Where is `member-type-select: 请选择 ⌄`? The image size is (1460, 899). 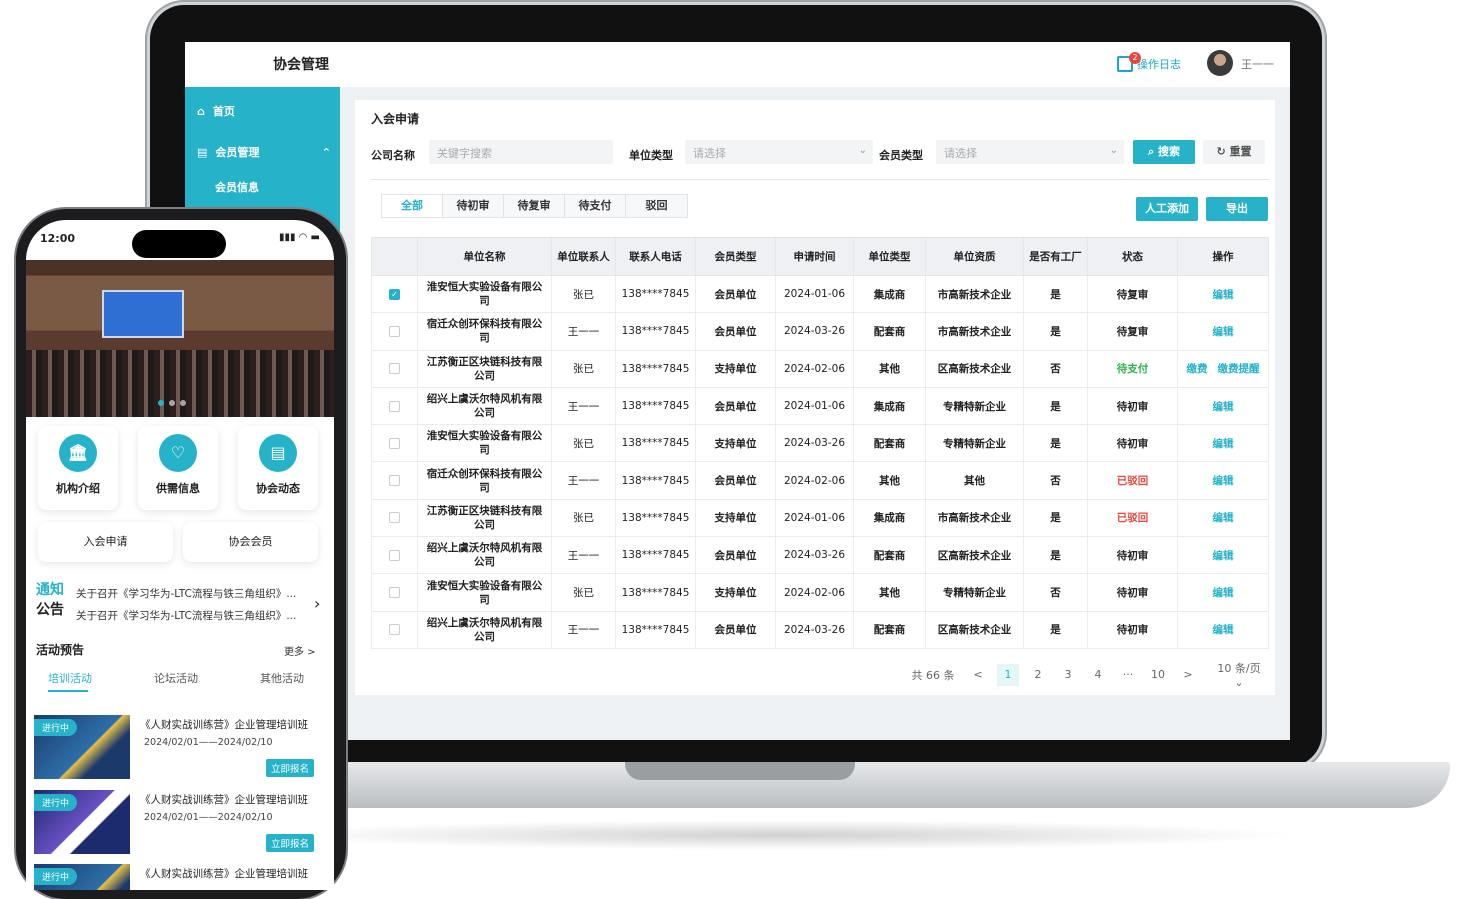
member-type-select: 请选择 ⌄ is located at coordinates (1030, 152).